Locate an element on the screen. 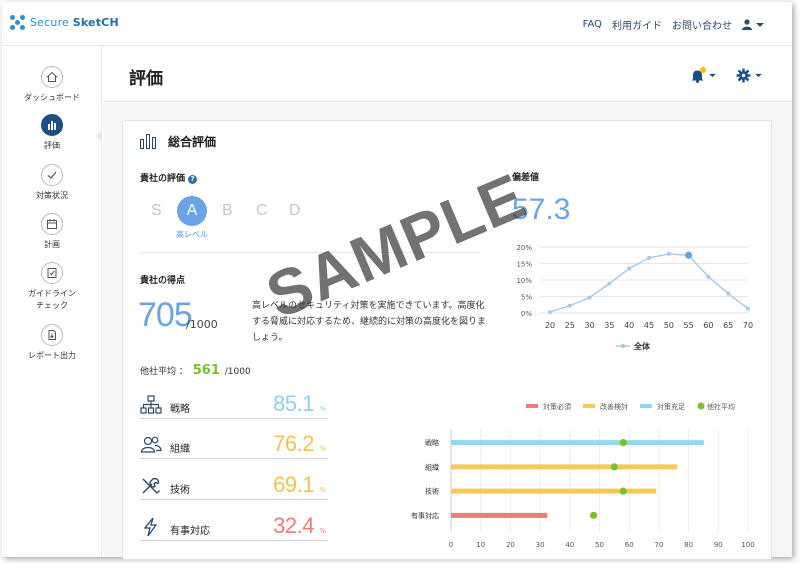 The width and height of the screenshot is (800, 563). sidebar-item-label: 対策状況 is located at coordinates (52, 195).